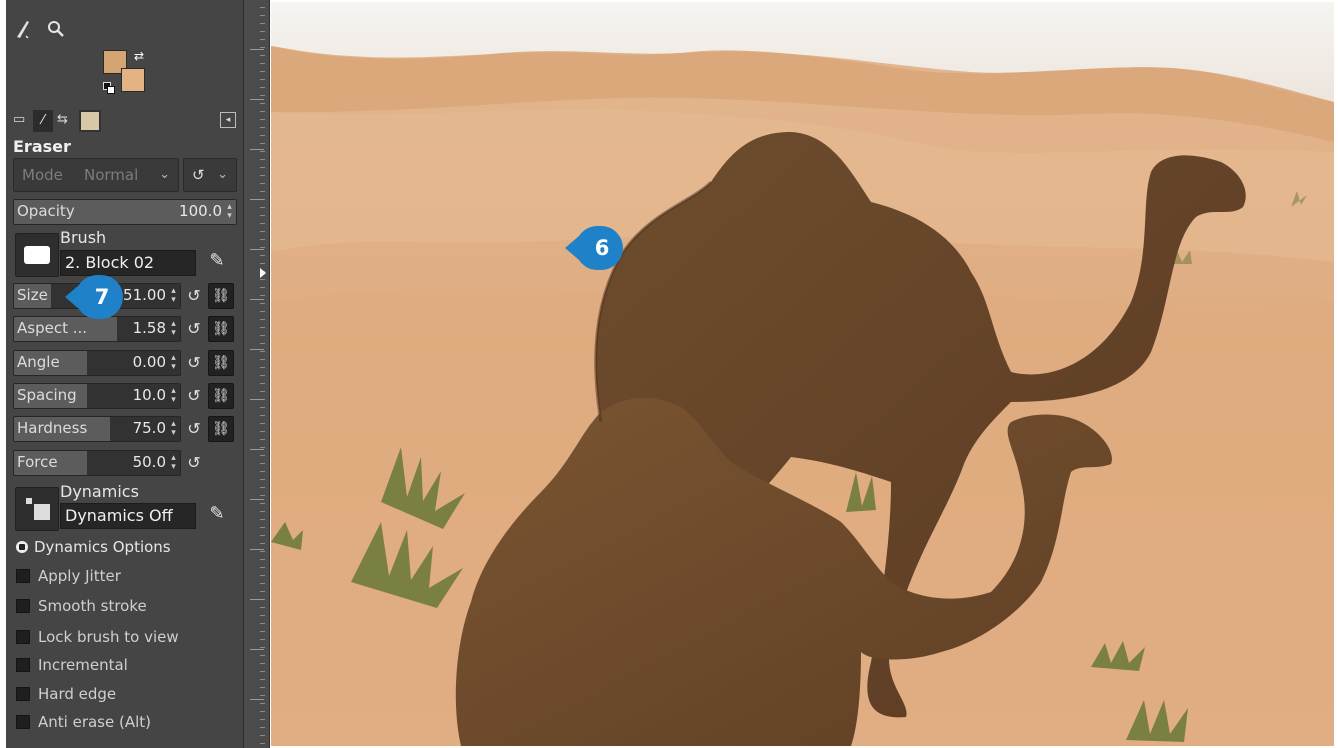  Describe the element at coordinates (94, 722) in the screenshot. I see `checkbox-label: Anti erase (Alt)` at that location.